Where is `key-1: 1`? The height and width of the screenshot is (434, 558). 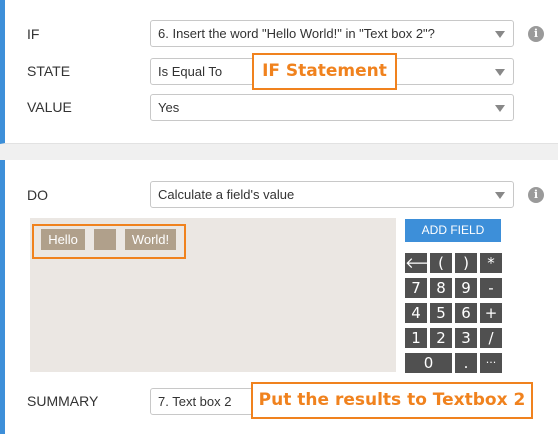
key-1: 1 is located at coordinates (416, 338).